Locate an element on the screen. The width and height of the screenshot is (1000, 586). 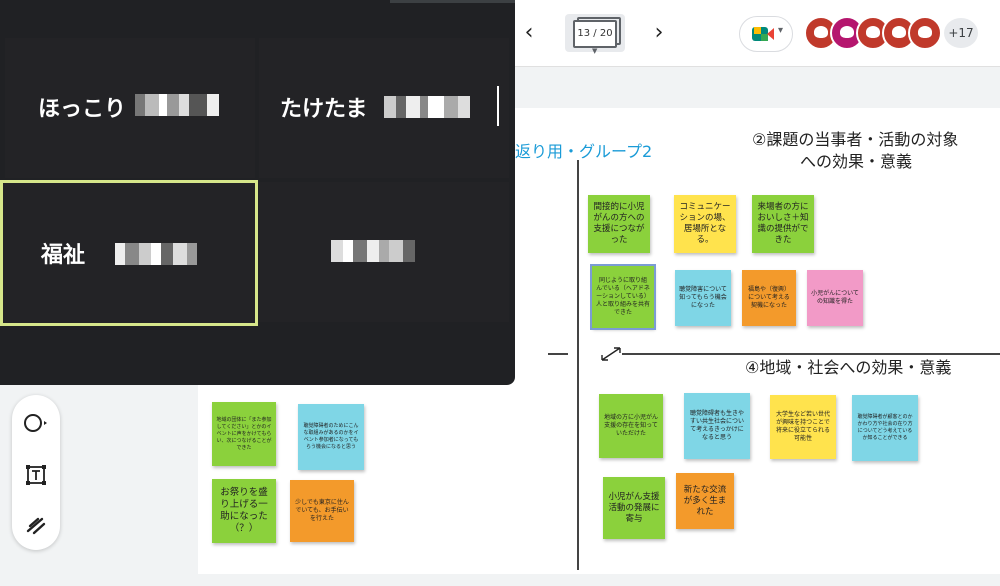
frame-counter: 13 / 20 is located at coordinates (595, 34).